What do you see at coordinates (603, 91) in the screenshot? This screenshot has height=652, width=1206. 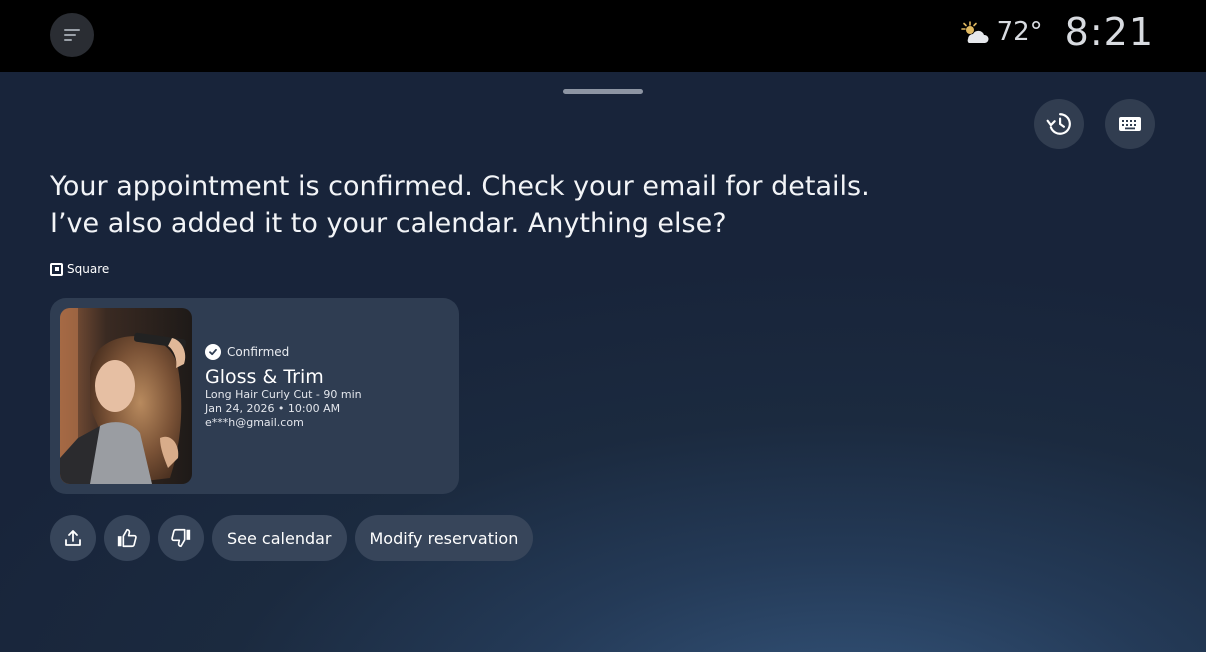 I see `drag-handle` at bounding box center [603, 91].